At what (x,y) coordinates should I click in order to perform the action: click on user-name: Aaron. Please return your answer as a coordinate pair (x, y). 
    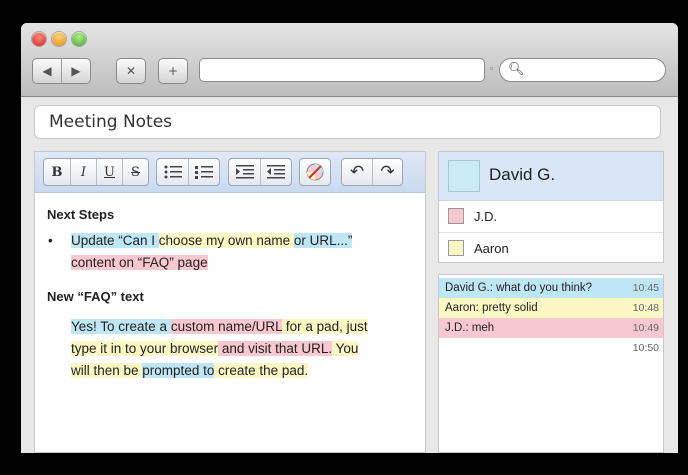
    Looking at the image, I should click on (491, 248).